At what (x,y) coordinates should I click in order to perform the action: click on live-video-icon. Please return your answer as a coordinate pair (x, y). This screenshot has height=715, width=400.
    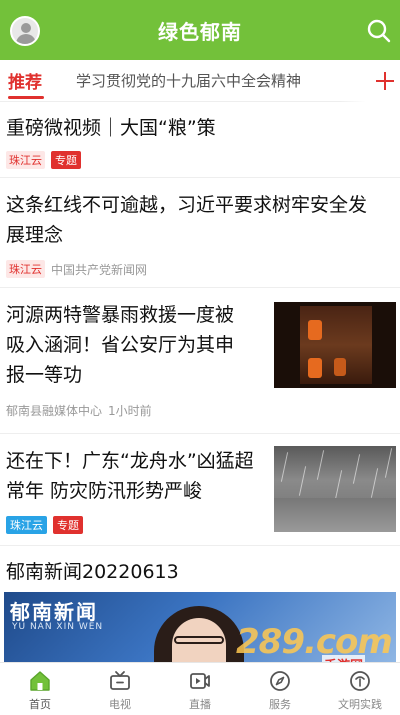
    Looking at the image, I should click on (200, 681).